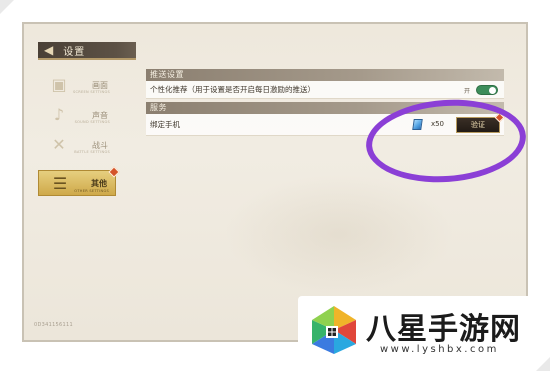 This screenshot has height=371, width=550. Describe the element at coordinates (100, 145) in the screenshot. I see `nav-item-label: 战斗` at that location.